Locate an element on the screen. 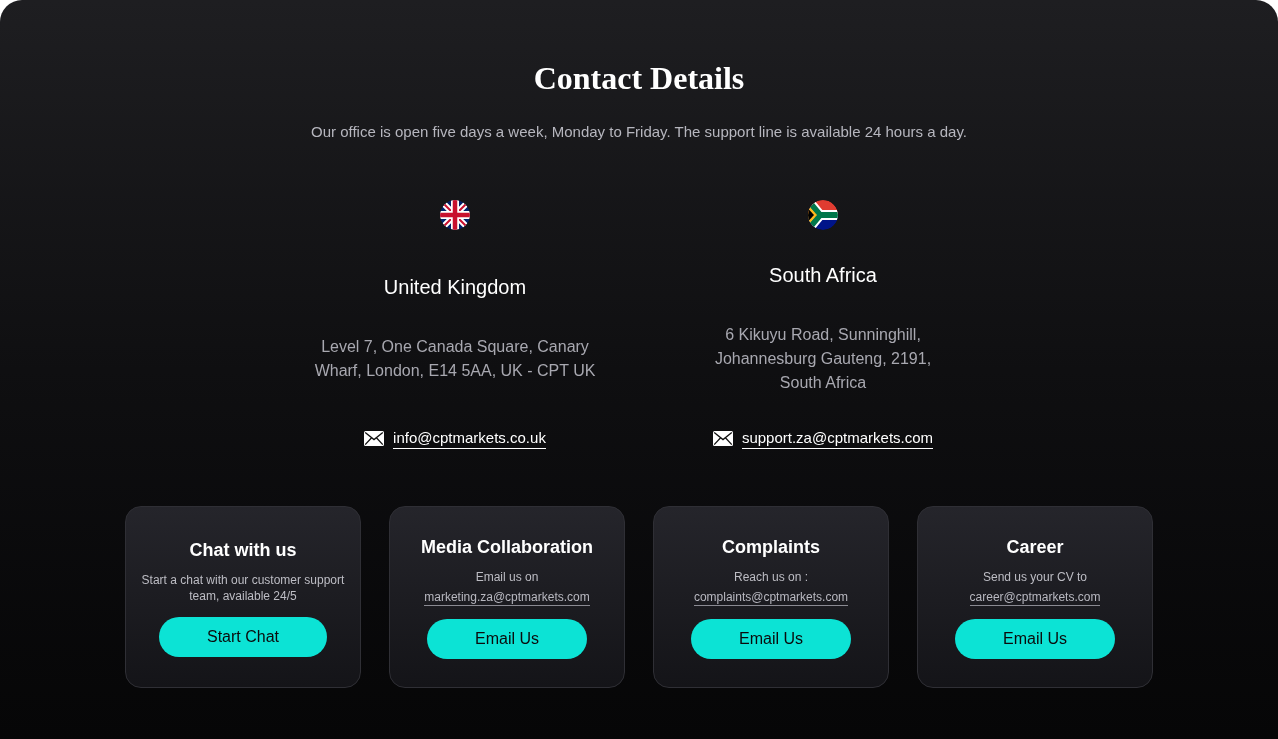  email-link: info@cptmarkets.co.uk is located at coordinates (469, 438).